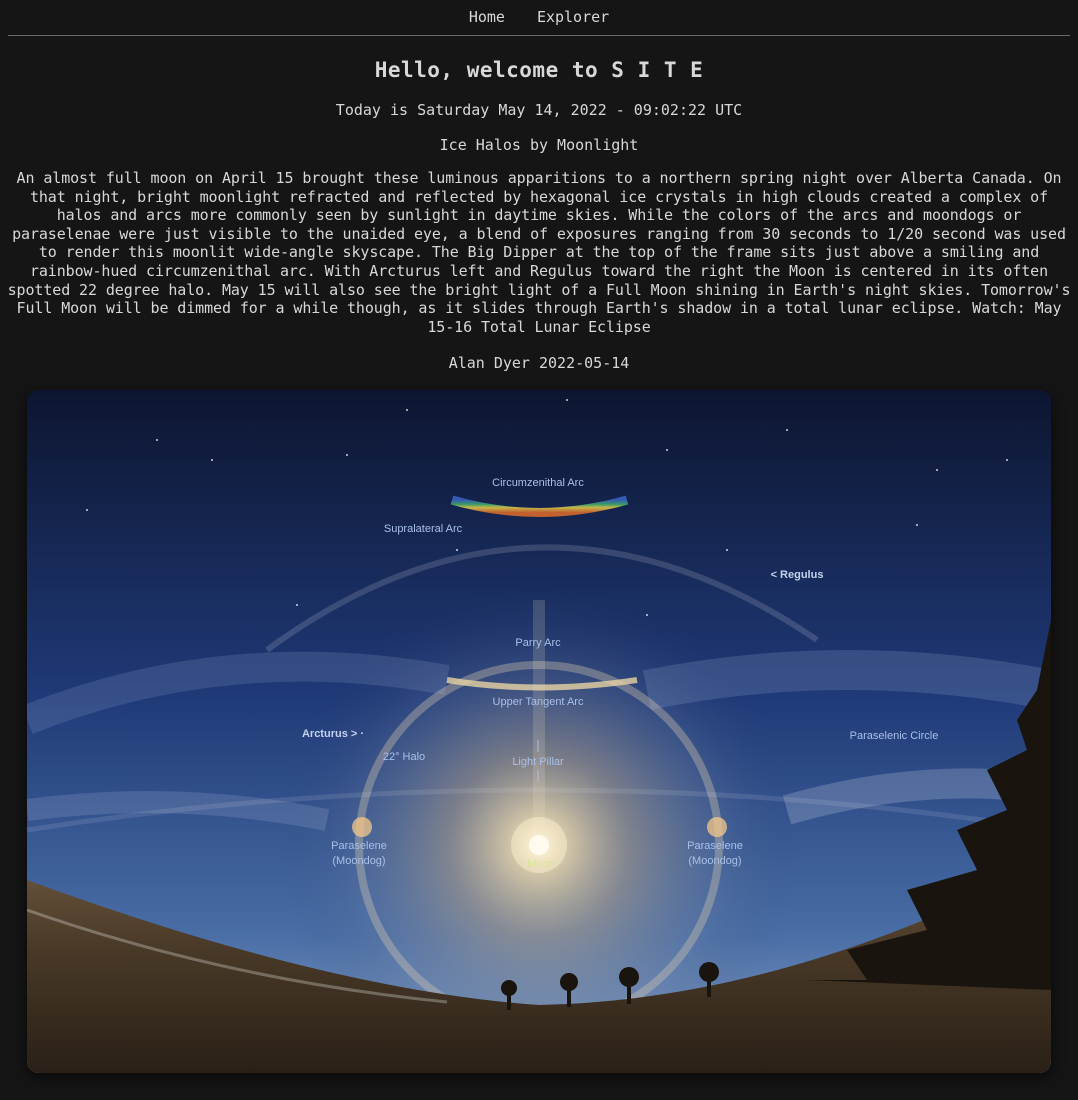 The width and height of the screenshot is (1078, 1100). What do you see at coordinates (573, 17) in the screenshot?
I see `nav-explorer-link: Explorer` at bounding box center [573, 17].